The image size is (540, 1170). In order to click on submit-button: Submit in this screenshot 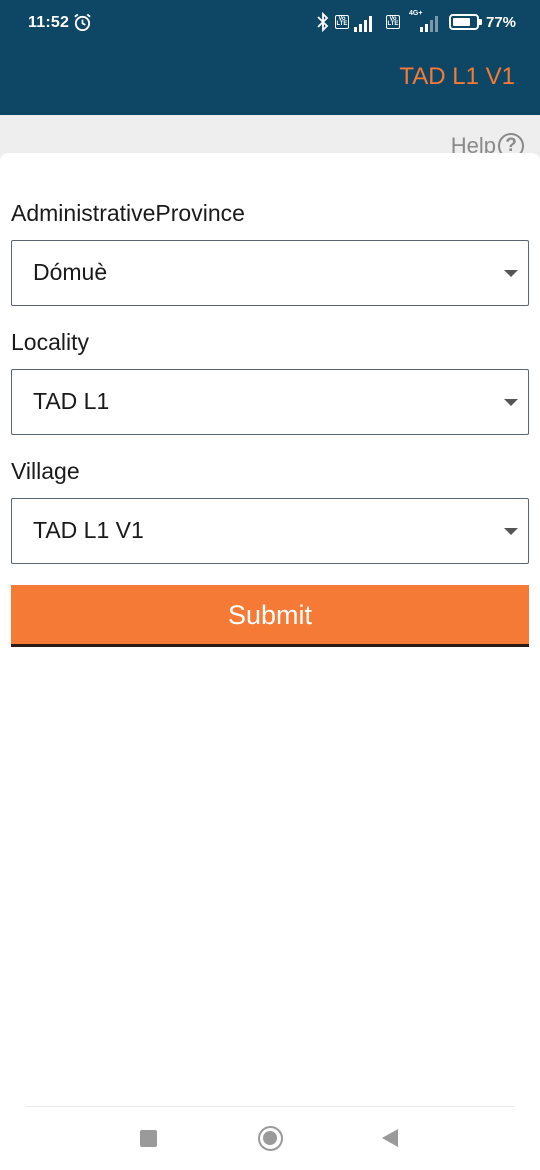, I will do `click(270, 616)`.